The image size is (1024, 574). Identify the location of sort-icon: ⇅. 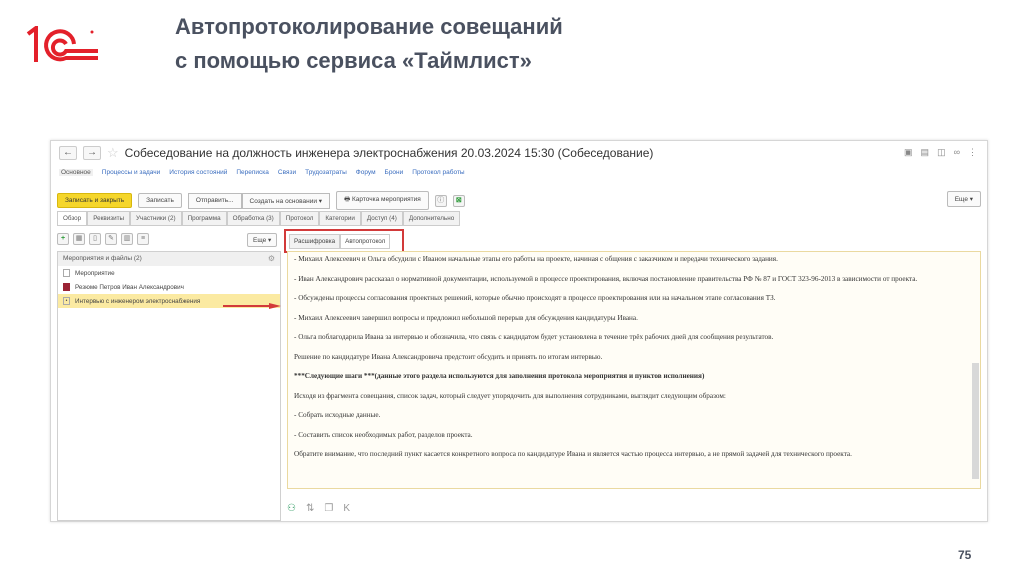
(310, 508).